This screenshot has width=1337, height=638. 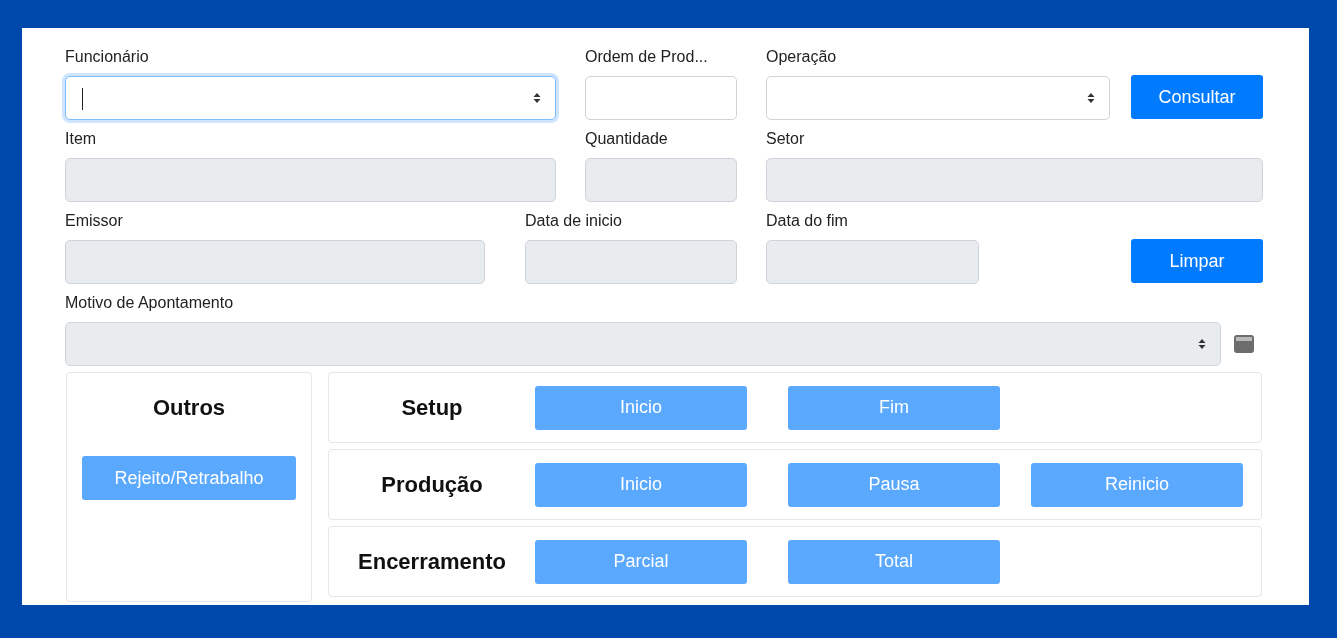 I want to click on section-title: Produção, so click(x=432, y=484).